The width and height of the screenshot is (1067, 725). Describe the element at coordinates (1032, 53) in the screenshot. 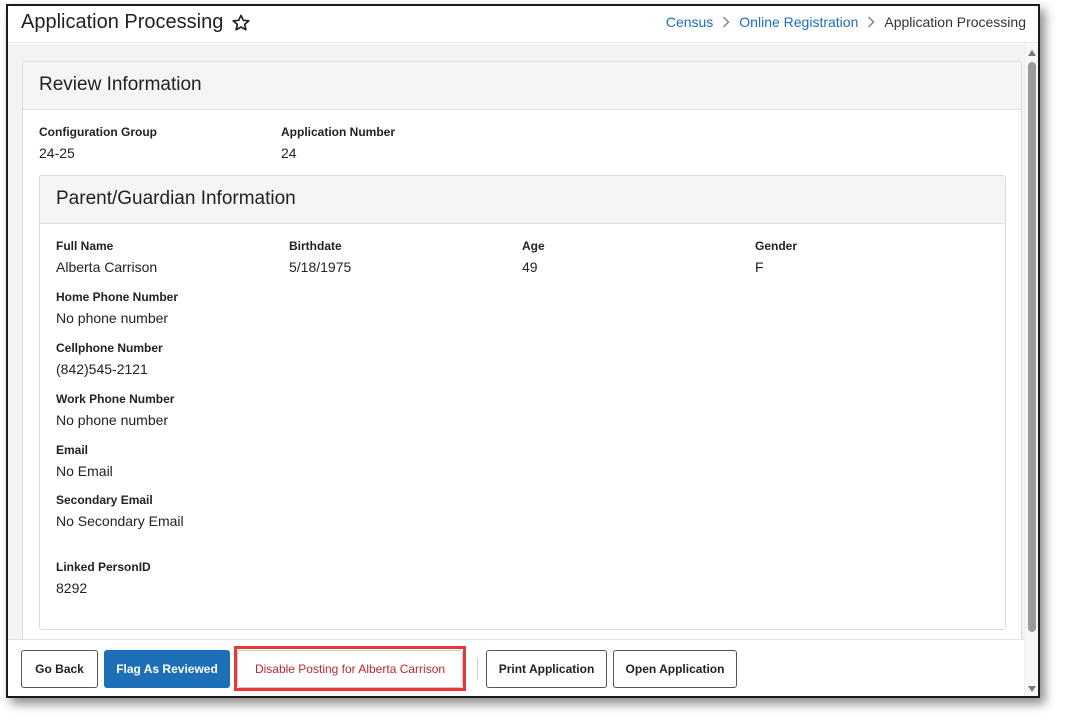

I see `scroll-up-arrow-icon` at that location.